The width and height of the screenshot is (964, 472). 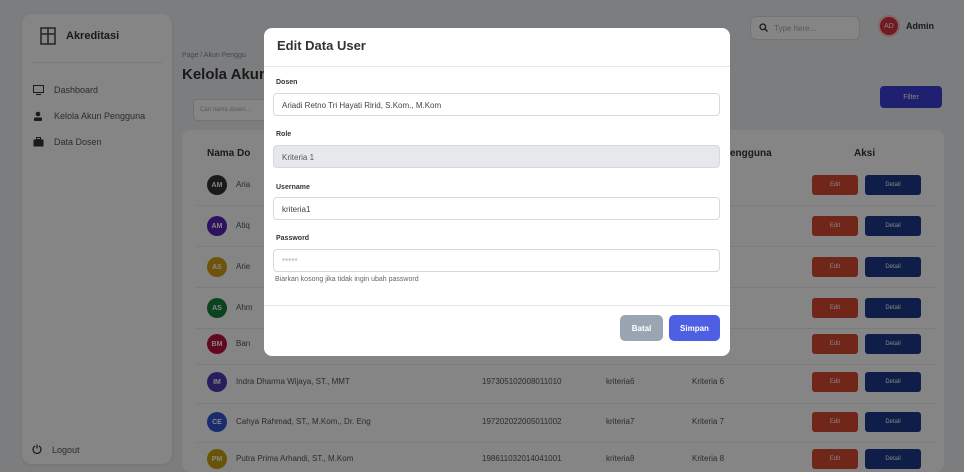 What do you see at coordinates (293, 187) in the screenshot?
I see `username-label: Username` at bounding box center [293, 187].